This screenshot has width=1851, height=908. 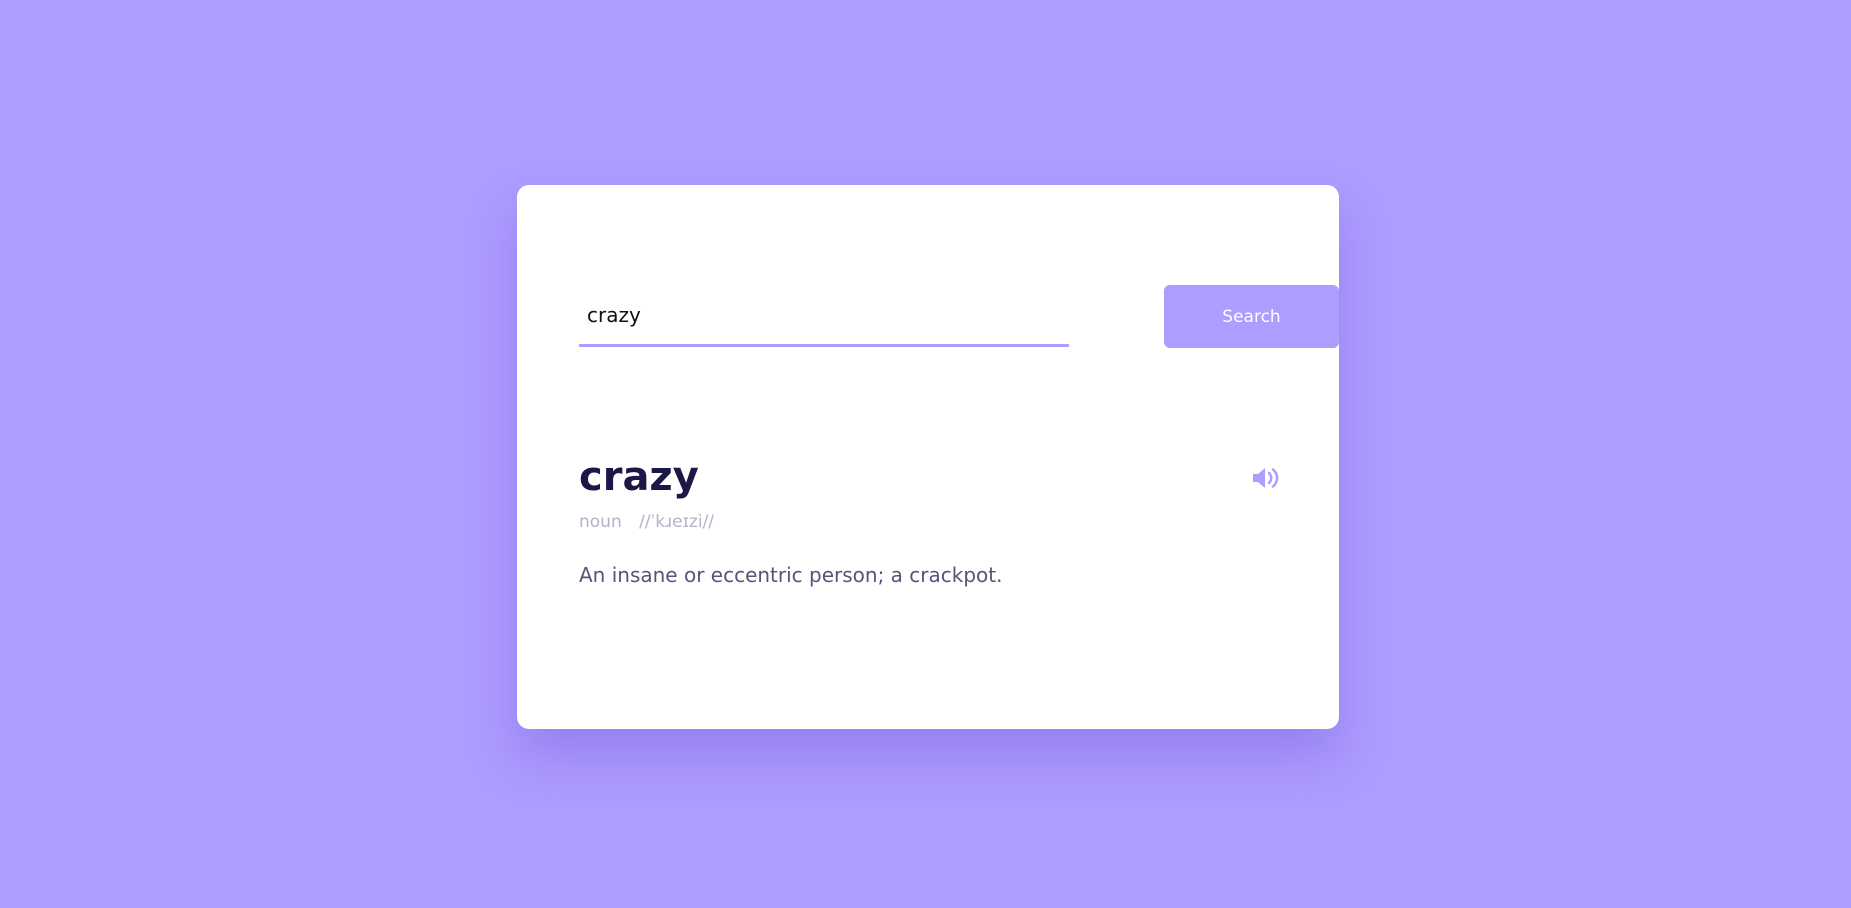 What do you see at coordinates (600, 522) in the screenshot?
I see `part-of-speech: noun` at bounding box center [600, 522].